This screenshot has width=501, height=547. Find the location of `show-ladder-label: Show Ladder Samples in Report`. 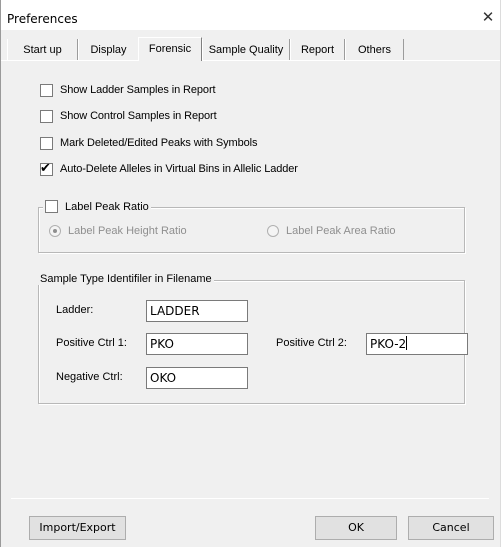

show-ladder-label: Show Ladder Samples in Report is located at coordinates (138, 90).